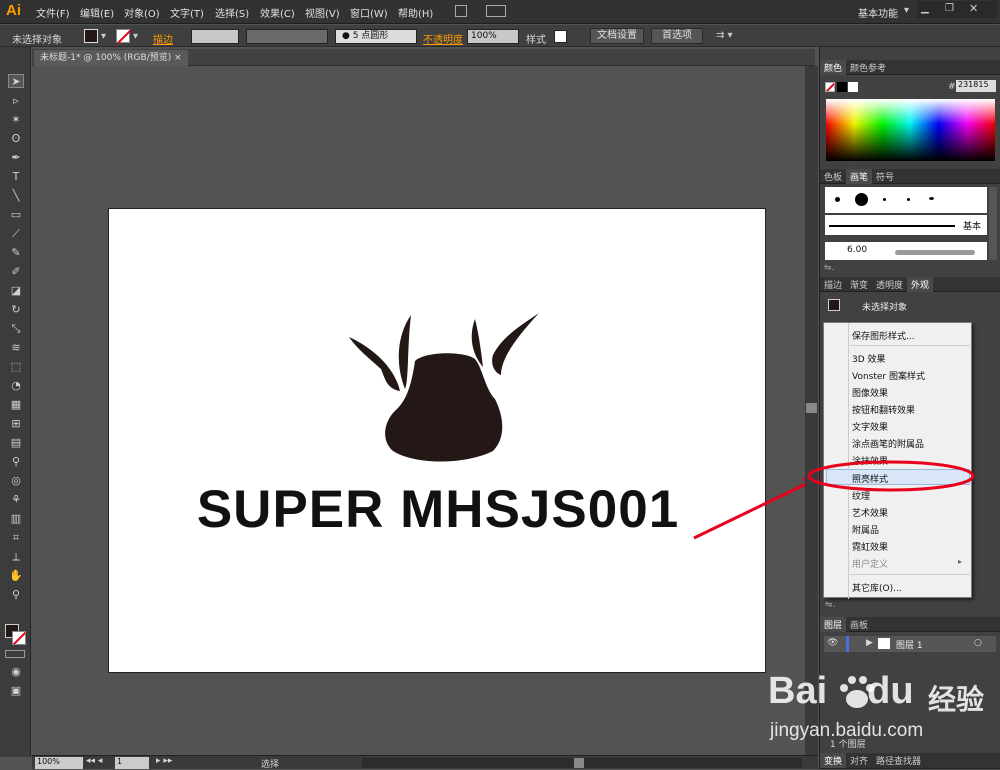  Describe the element at coordinates (949, 8) in the screenshot. I see `maximize-icon: ❐` at that location.